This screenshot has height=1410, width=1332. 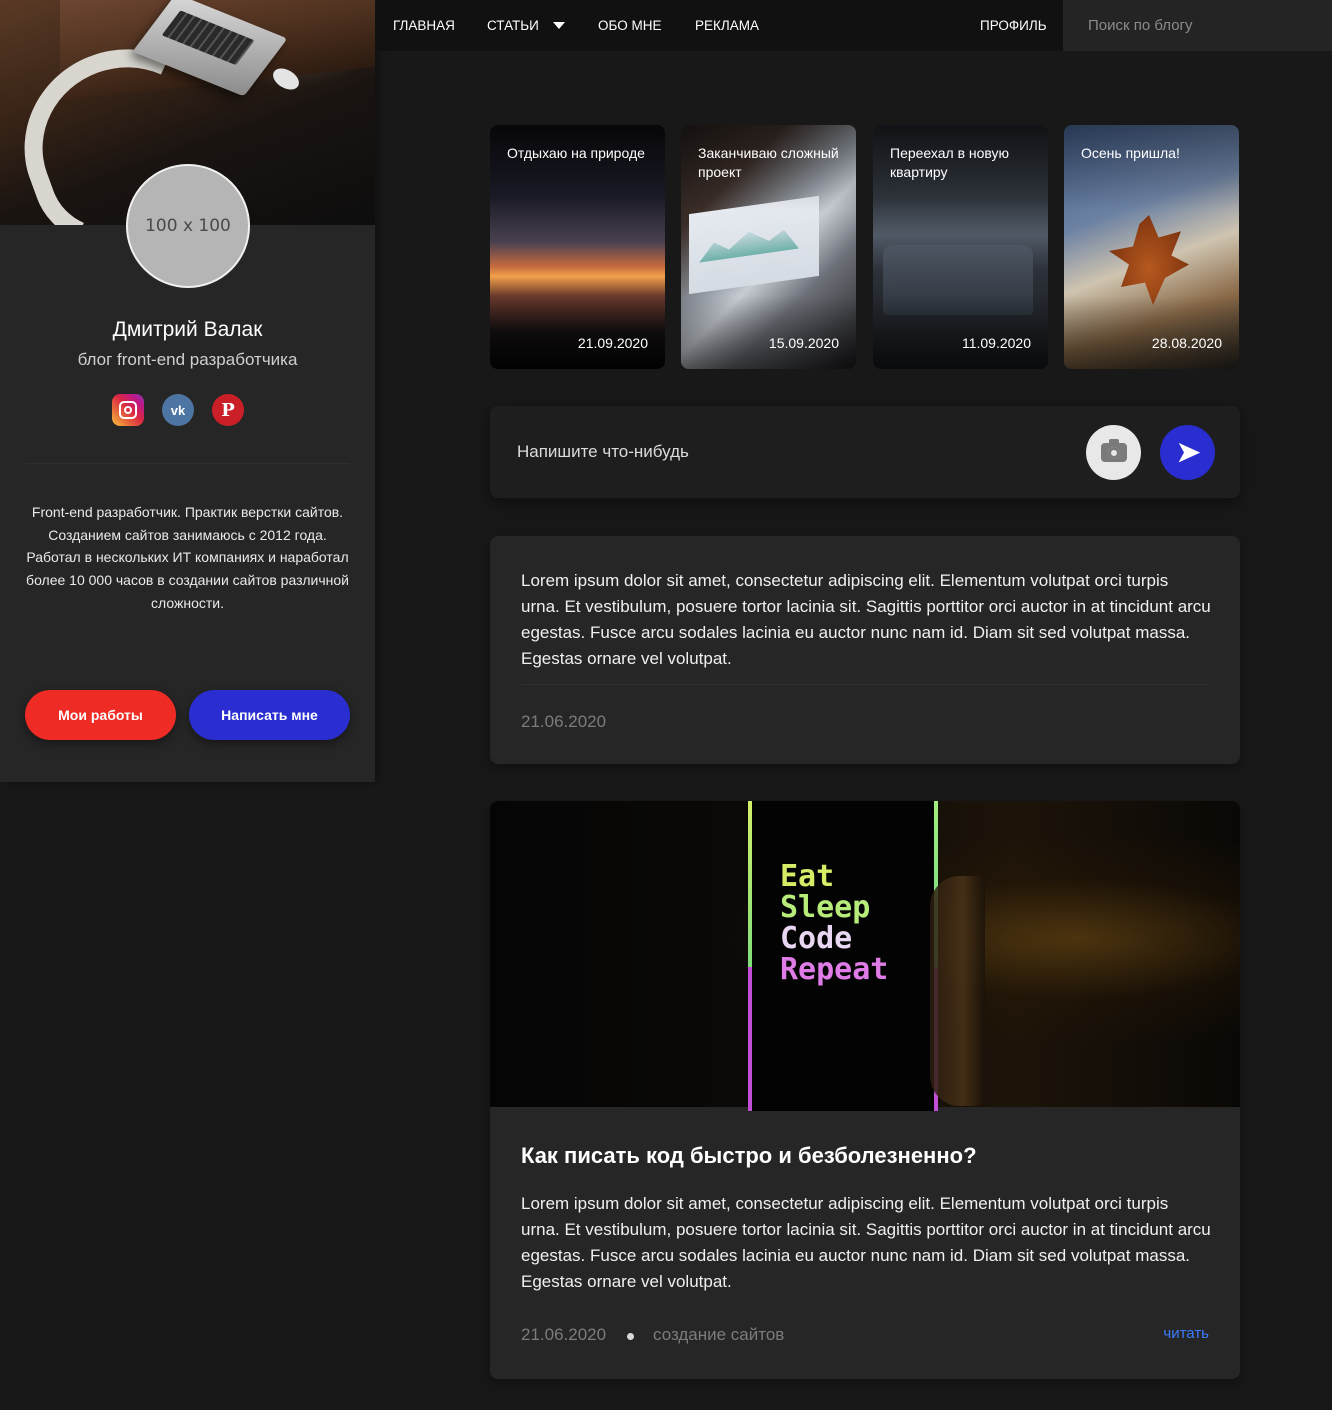 I want to click on instagram-icon, so click(x=128, y=410).